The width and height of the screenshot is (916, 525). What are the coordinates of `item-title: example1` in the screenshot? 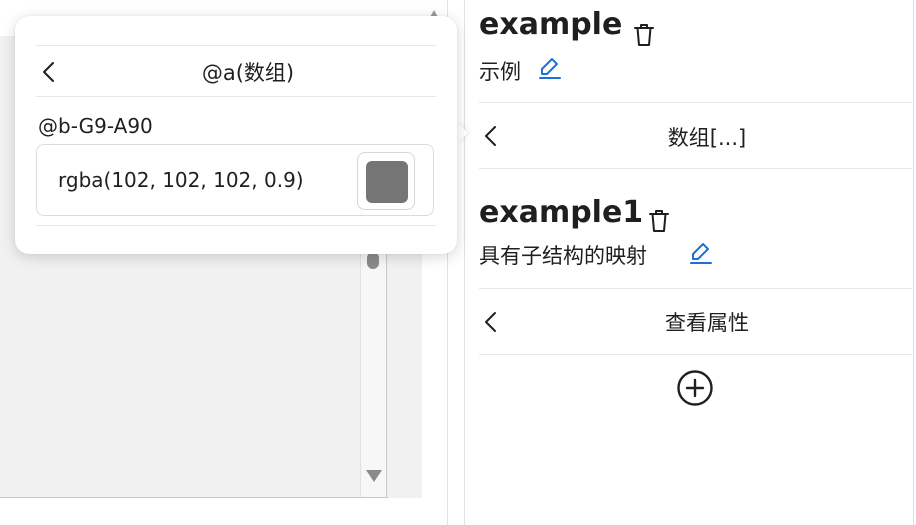 It's located at (561, 212).